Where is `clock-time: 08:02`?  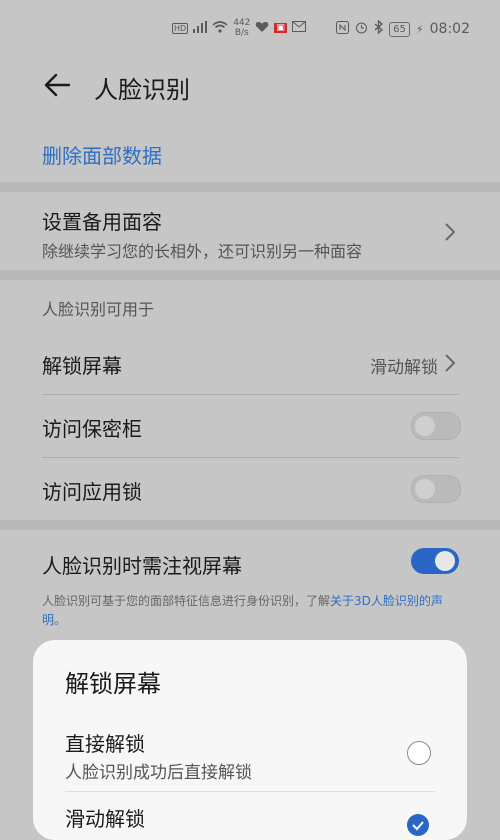
clock-time: 08:02 is located at coordinates (449, 29).